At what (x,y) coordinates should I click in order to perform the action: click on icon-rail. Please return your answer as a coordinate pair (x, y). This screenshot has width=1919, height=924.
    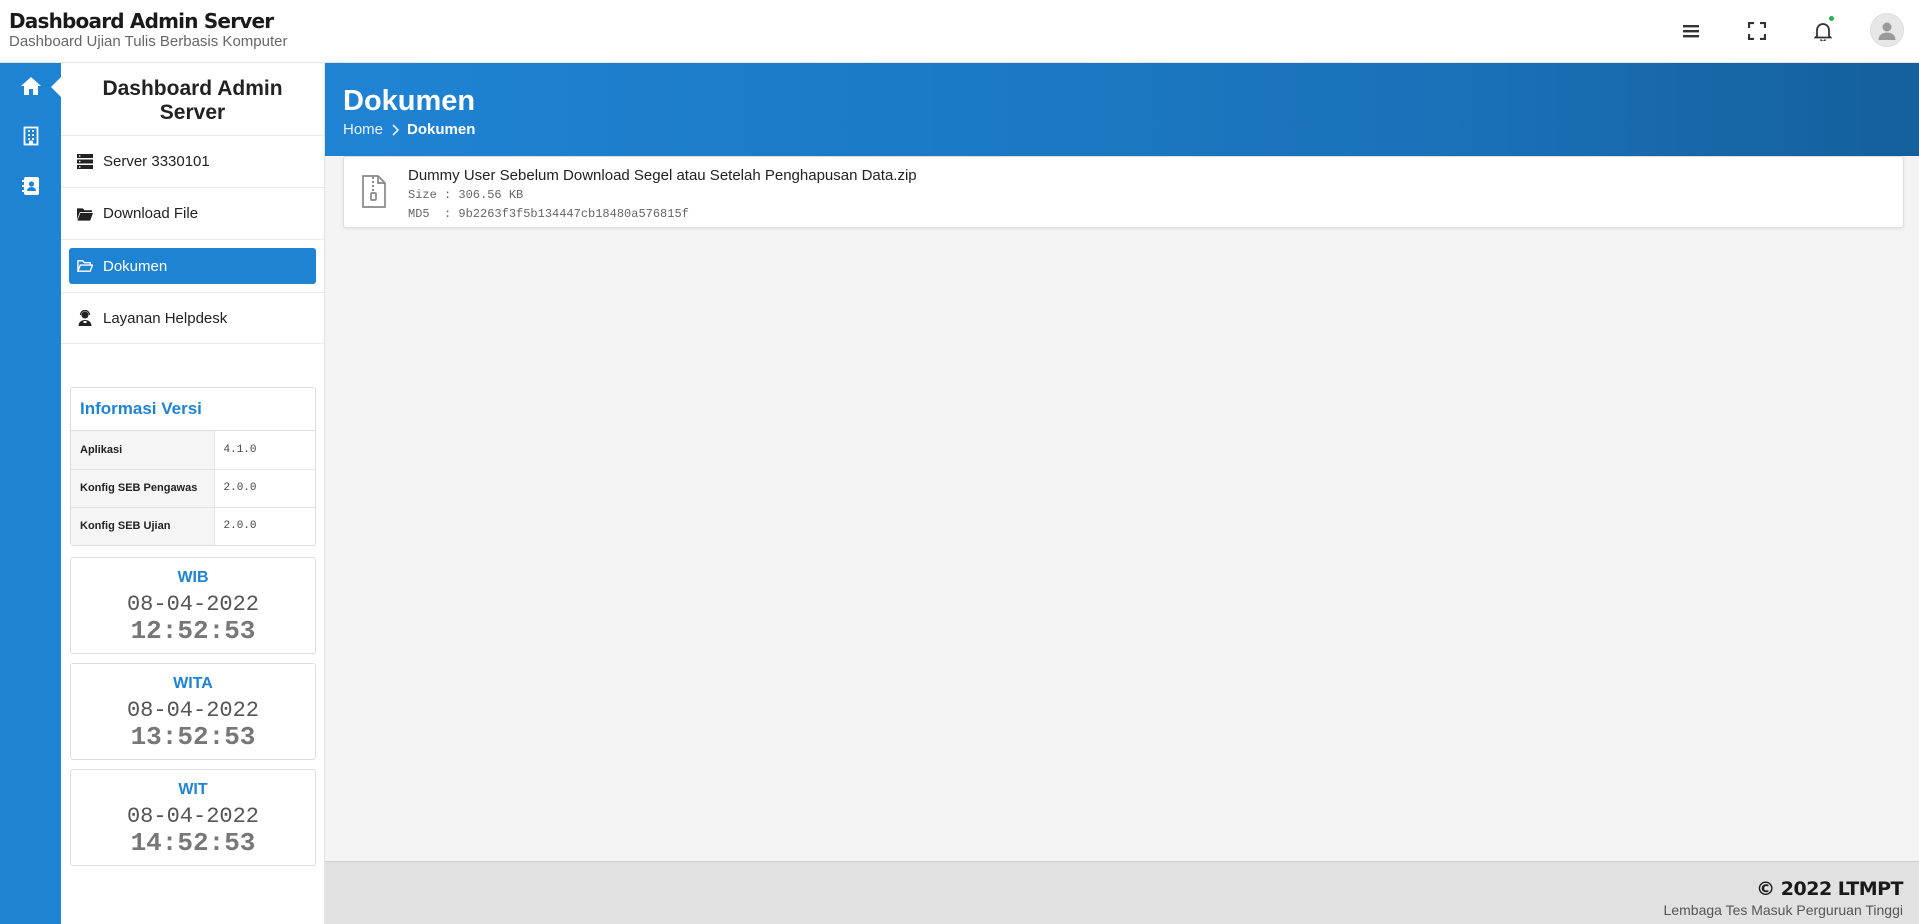
    Looking at the image, I should click on (30, 493).